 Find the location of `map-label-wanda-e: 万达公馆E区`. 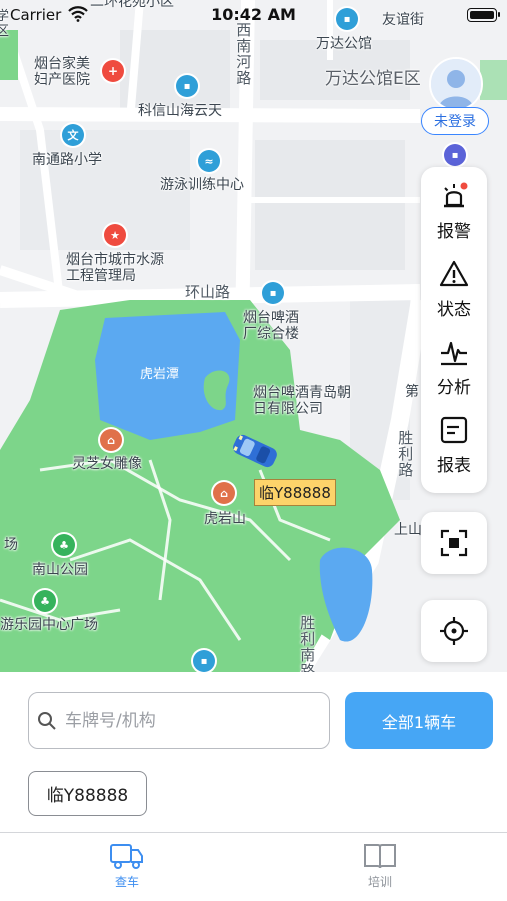

map-label-wanda-e: 万达公馆E区 is located at coordinates (373, 79).